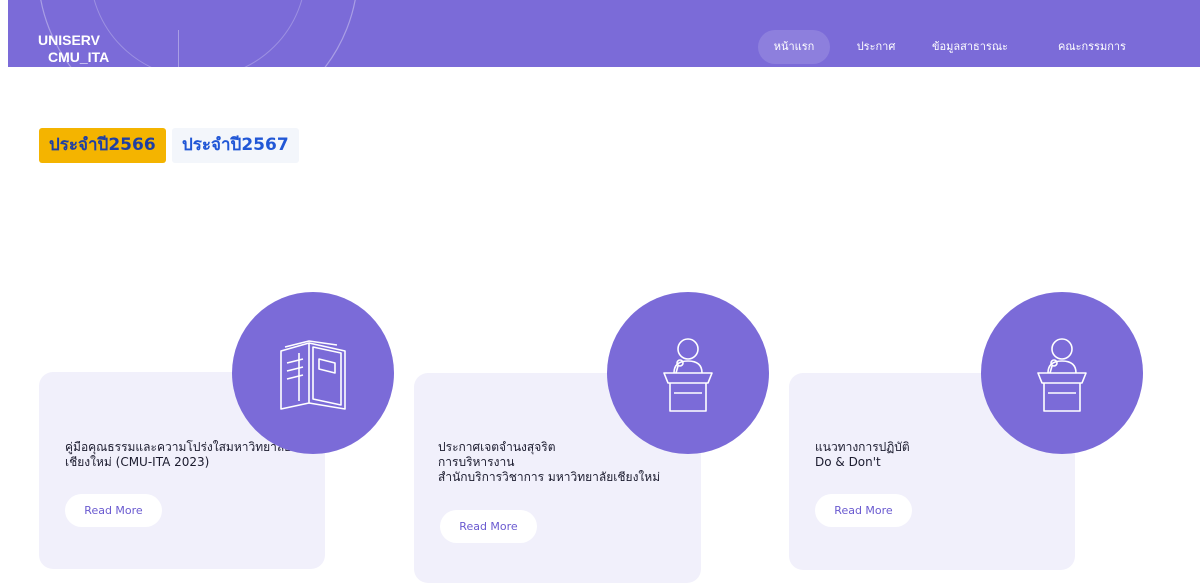  What do you see at coordinates (549, 477) in the screenshot?
I see `card-title-line: สำนักบริการวิชาการ มหาวิทยาลัยเชียงใหม่` at bounding box center [549, 477].